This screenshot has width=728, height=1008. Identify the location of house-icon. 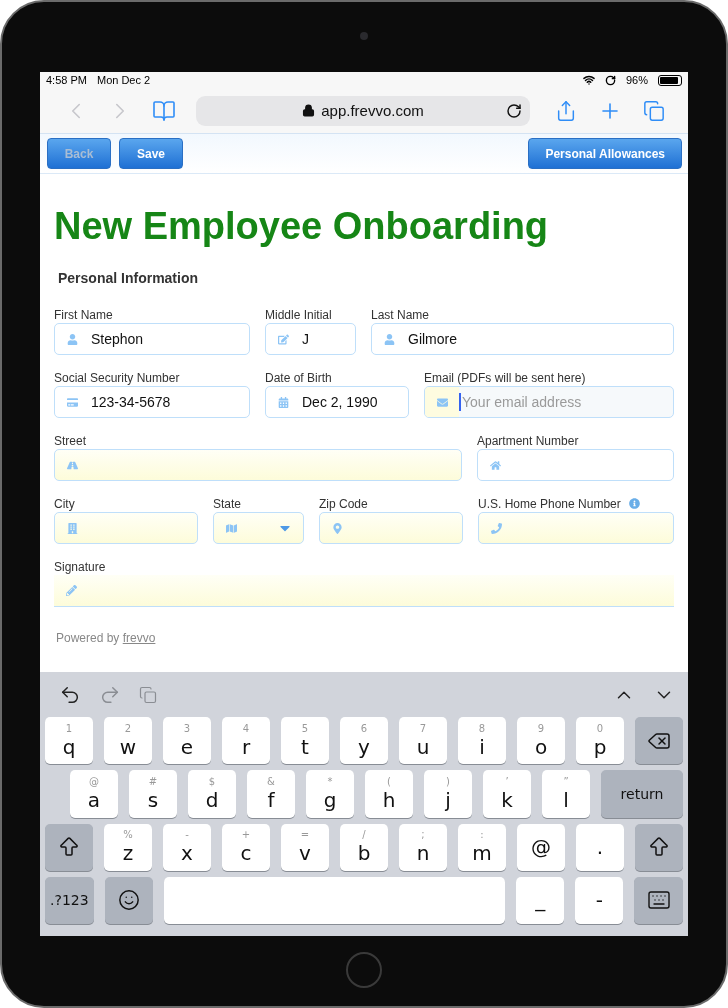
(495, 465).